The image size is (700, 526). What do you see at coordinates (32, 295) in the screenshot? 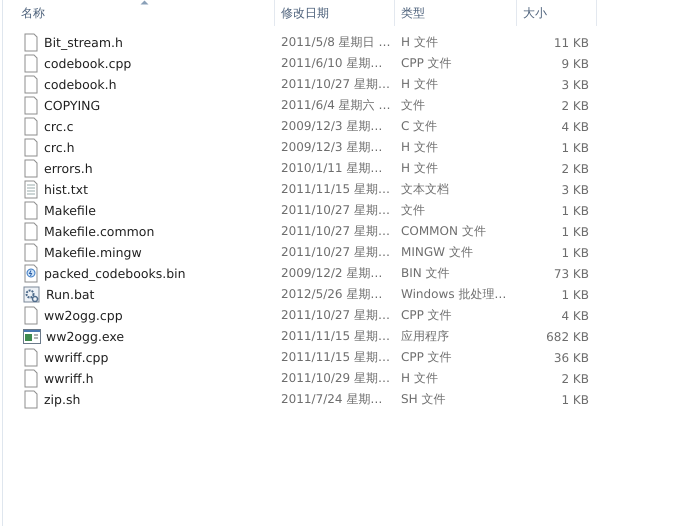
I see `gear-icon` at bounding box center [32, 295].